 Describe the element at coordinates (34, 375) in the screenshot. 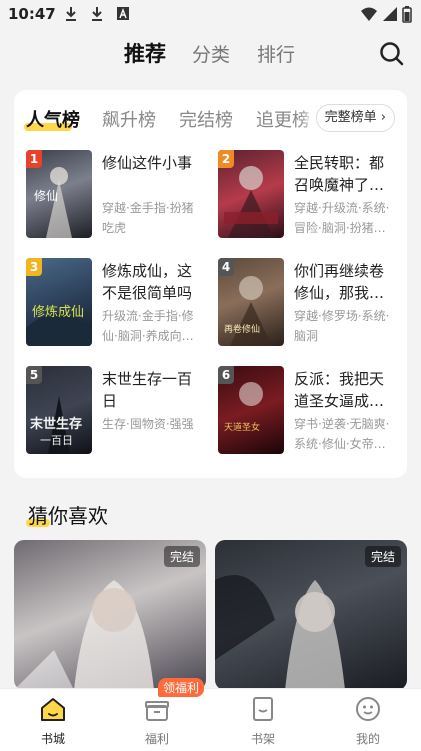

I see `rank-badge: 5` at that location.